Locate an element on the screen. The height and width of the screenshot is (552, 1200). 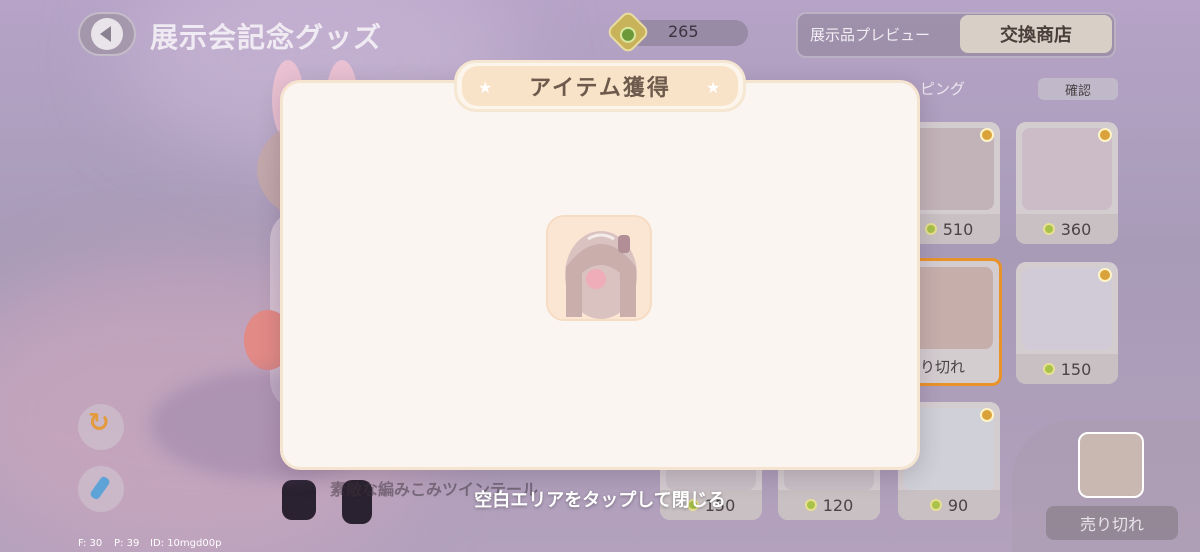
price-value: 360 is located at coordinates (1076, 229).